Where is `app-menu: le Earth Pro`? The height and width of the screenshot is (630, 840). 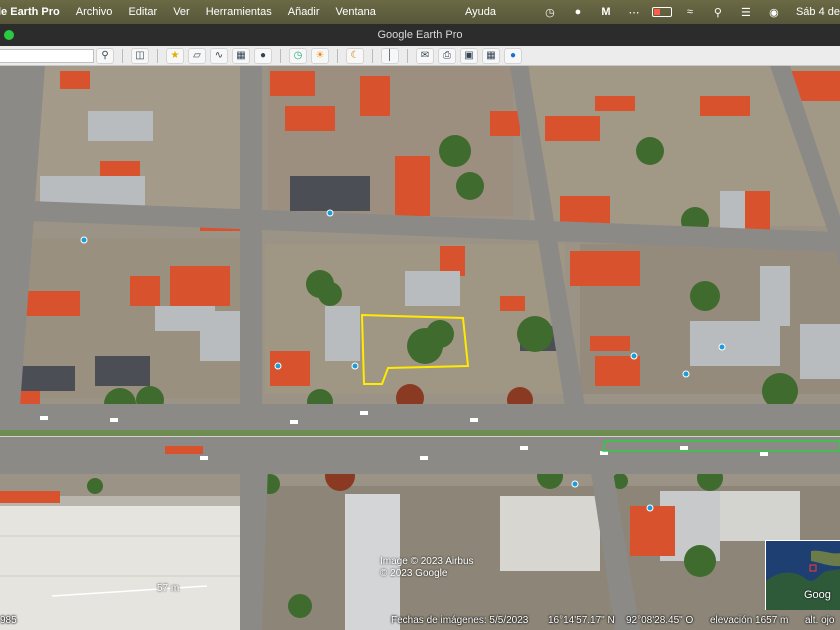 app-menu: le Earth Pro is located at coordinates (30, 12).